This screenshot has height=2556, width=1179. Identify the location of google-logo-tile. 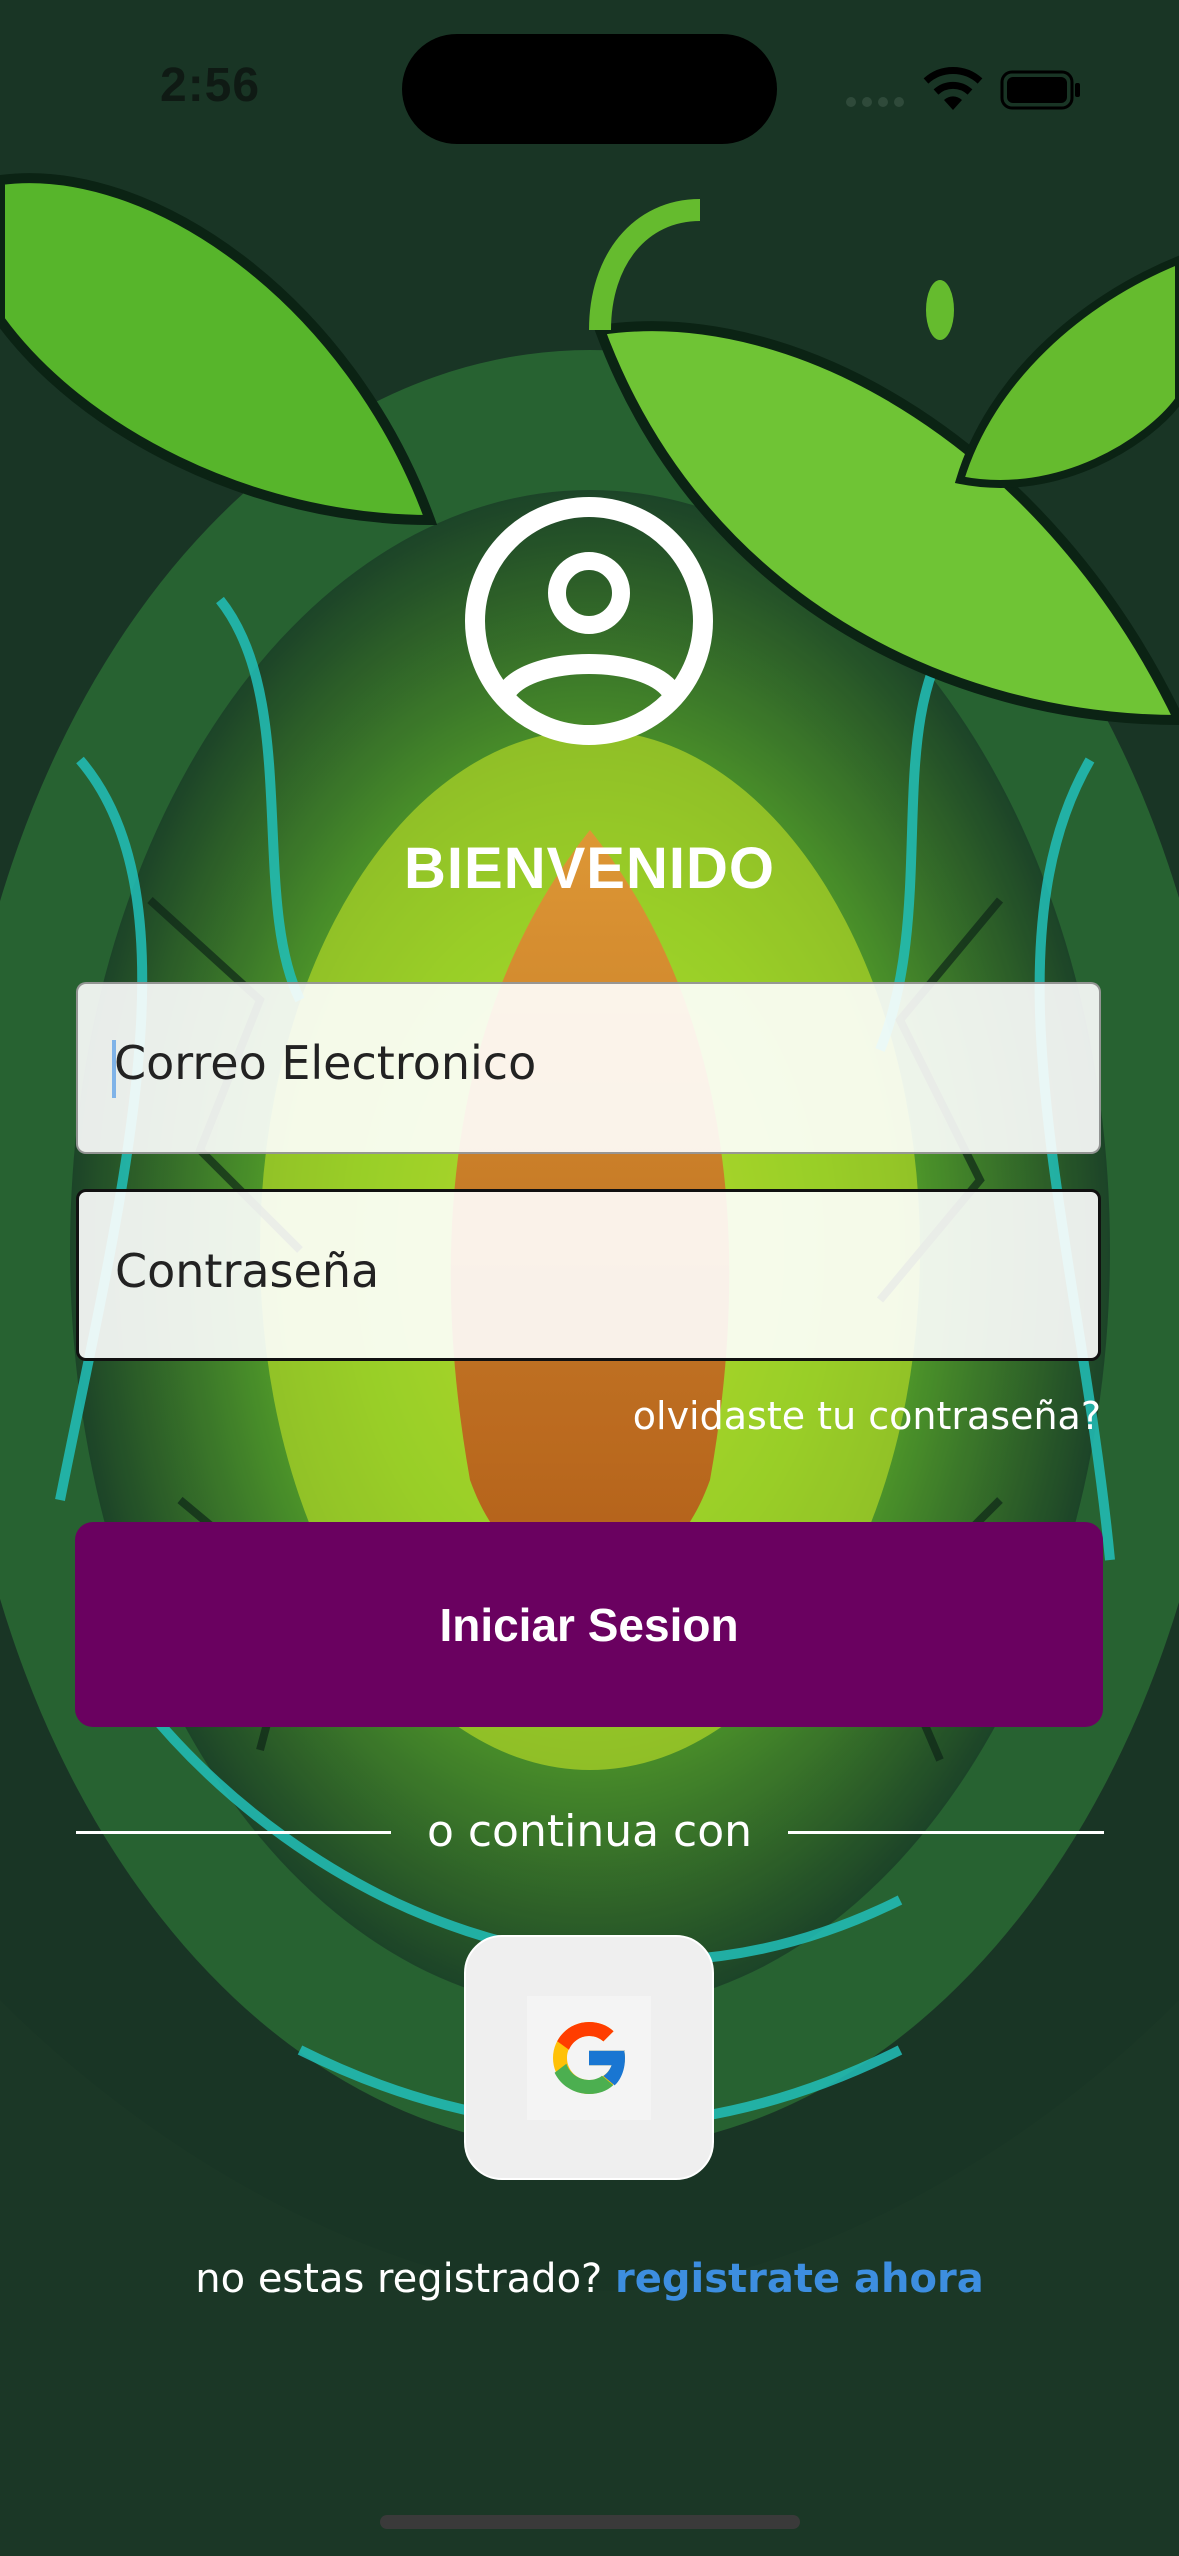
(589, 2057).